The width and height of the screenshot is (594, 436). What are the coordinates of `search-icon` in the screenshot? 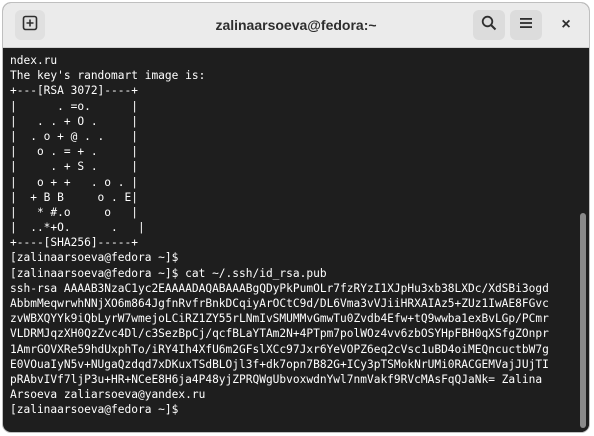 It's located at (489, 25).